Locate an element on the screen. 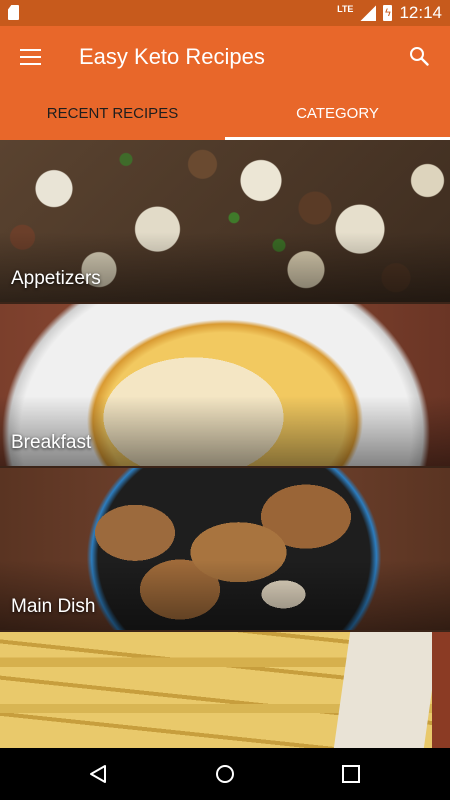 Image resolution: width=450 pixels, height=800 pixels. system-nav-bar is located at coordinates (225, 774).